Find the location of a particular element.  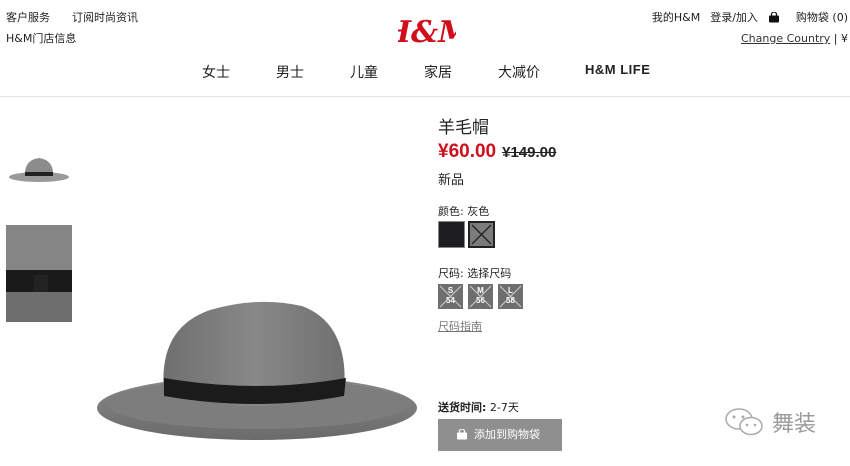

main-nav: 女士 男士 儿童 家居 大减价 H&M LIFE is located at coordinates (425, 72).